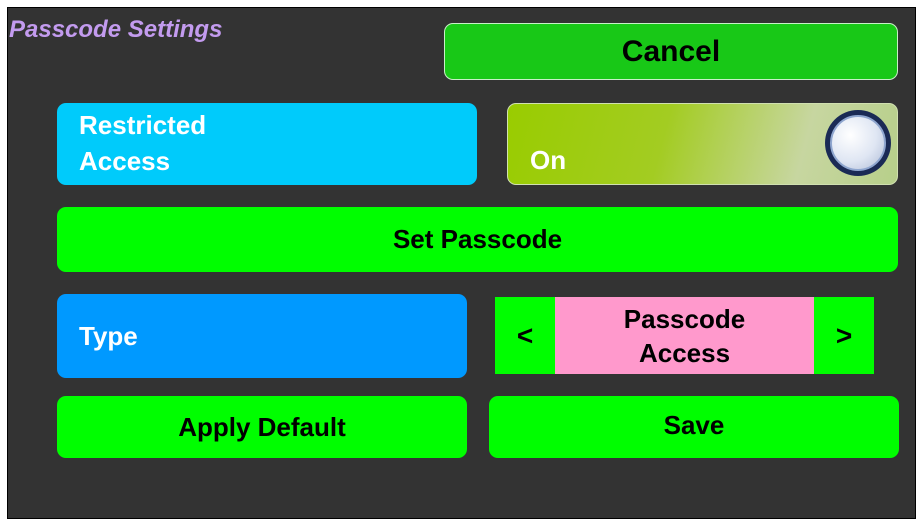 This screenshot has width=922, height=519. What do you see at coordinates (477, 239) in the screenshot?
I see `set-passcode-button: Set Passcode` at bounding box center [477, 239].